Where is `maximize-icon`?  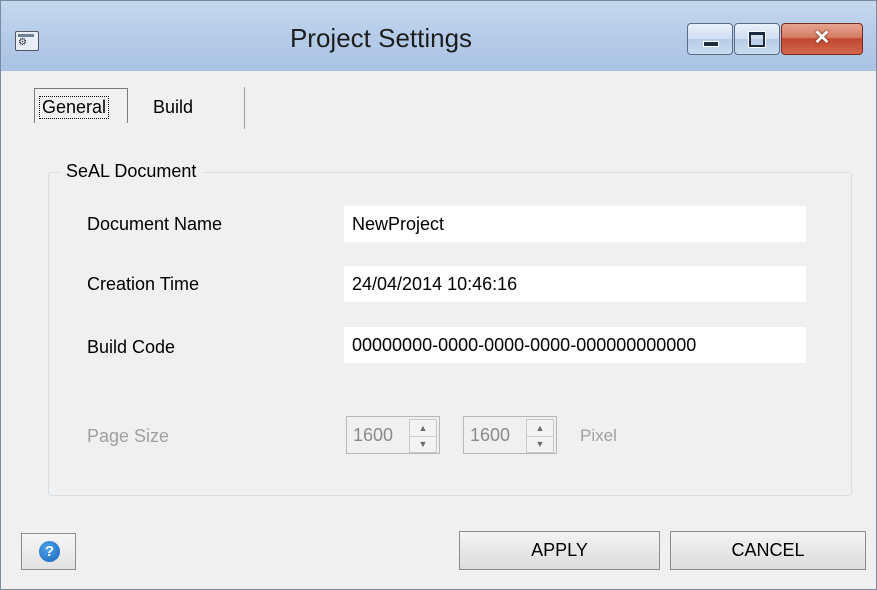
maximize-icon is located at coordinates (757, 39).